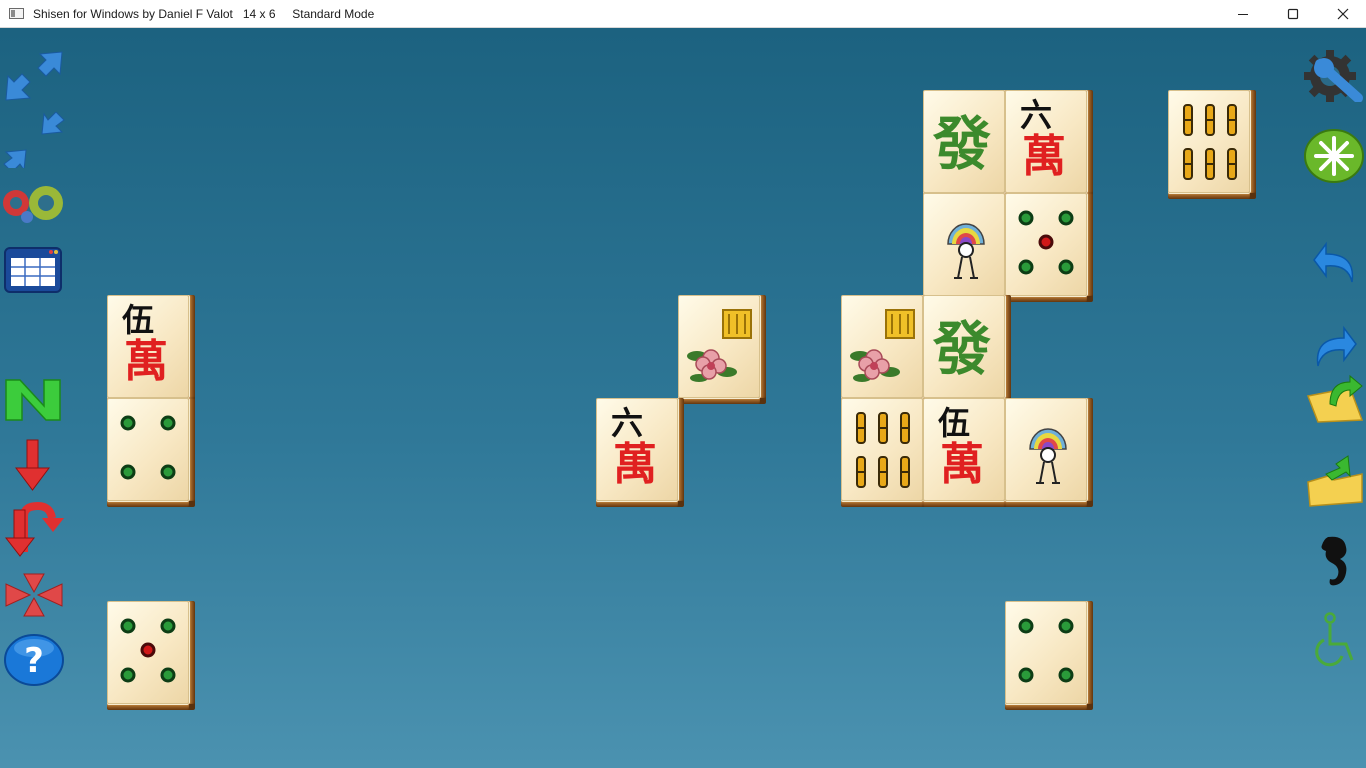 The width and height of the screenshot is (1366, 768). What do you see at coordinates (34, 401) in the screenshot?
I see `new-game-icon` at bounding box center [34, 401].